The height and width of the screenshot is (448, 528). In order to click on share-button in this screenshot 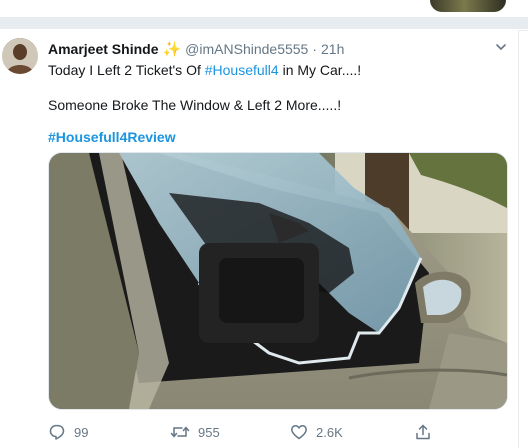, I will do `click(423, 432)`.